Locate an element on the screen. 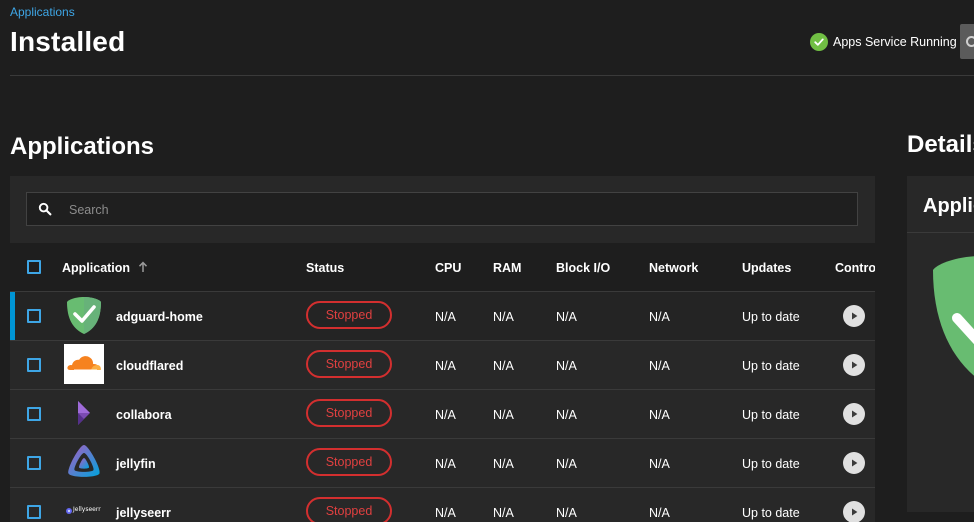 The height and width of the screenshot is (522, 974). app-name: jellyseerr is located at coordinates (143, 513).